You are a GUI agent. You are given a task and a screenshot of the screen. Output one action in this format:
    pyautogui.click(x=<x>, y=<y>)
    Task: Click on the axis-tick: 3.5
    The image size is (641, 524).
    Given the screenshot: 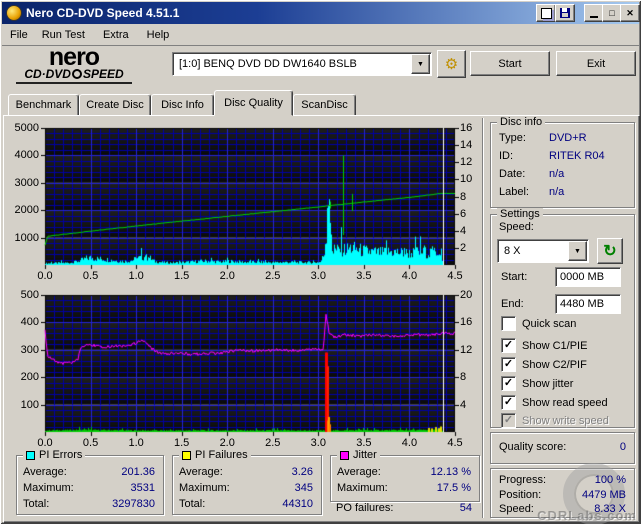 What is the action you would take?
    pyautogui.click(x=364, y=443)
    